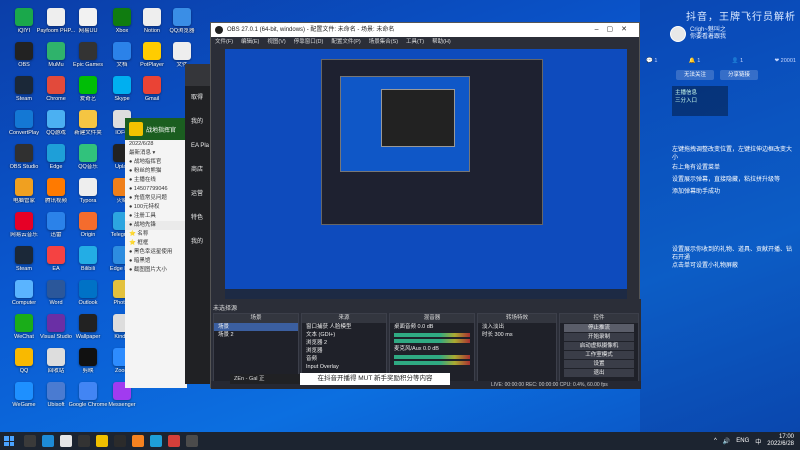  I want to click on menu-item: 工具(T), so click(415, 42).